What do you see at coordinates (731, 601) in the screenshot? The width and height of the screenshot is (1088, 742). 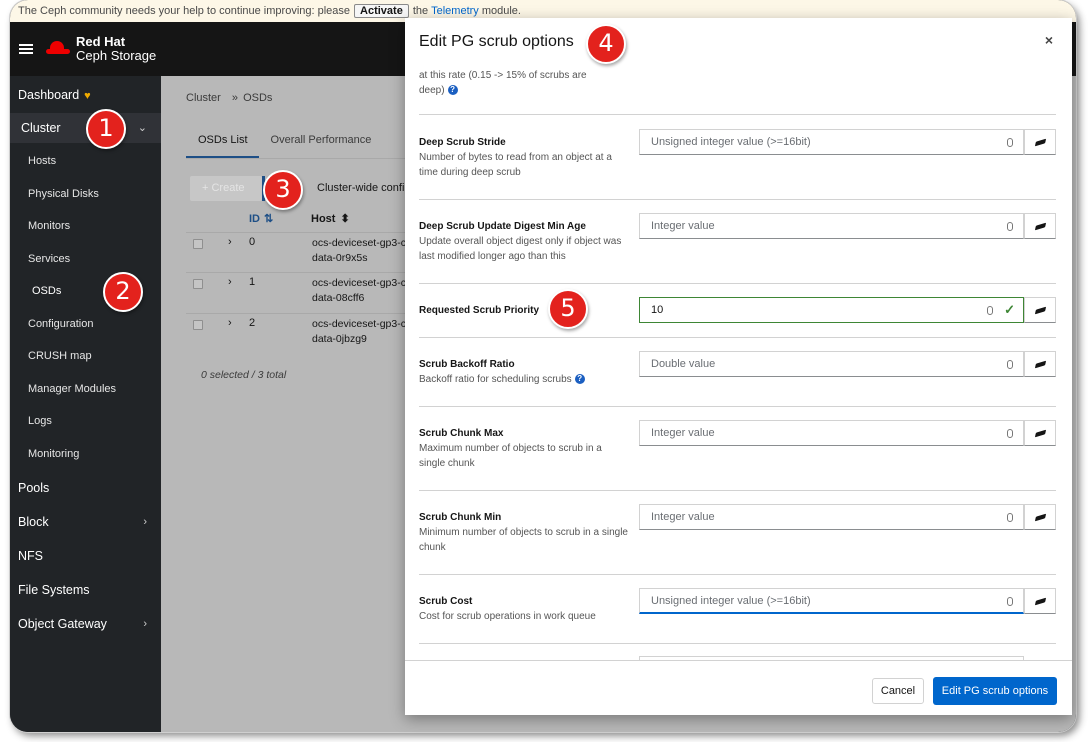 I see `input-placeholder: Unsigned integer value (>=16bit)` at bounding box center [731, 601].